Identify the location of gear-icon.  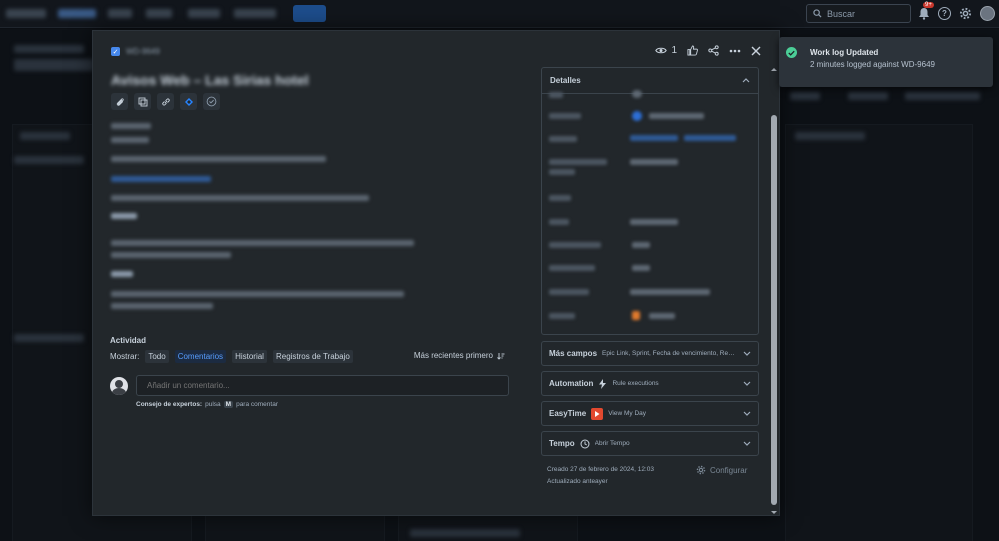
(965, 13).